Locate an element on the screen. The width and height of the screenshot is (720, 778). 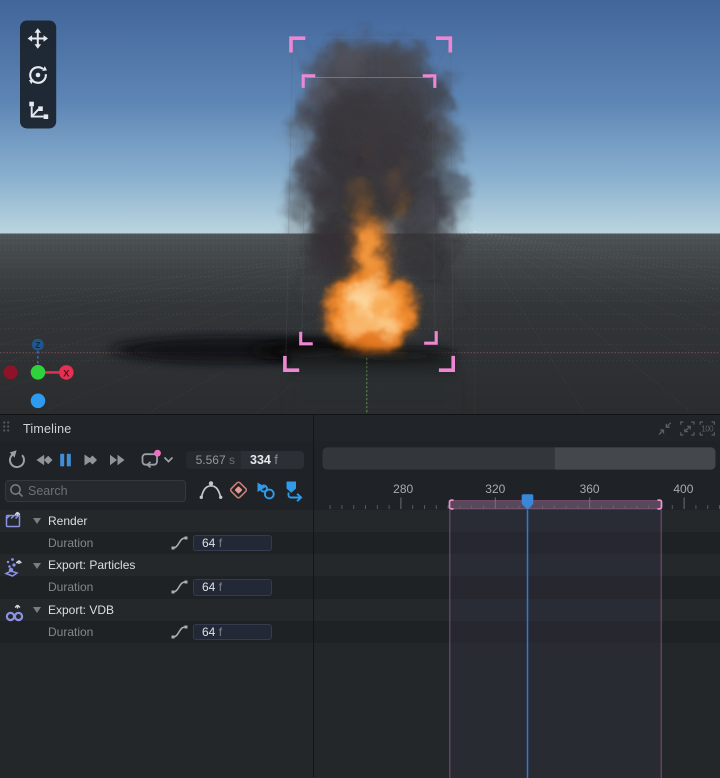
svg-text: Z is located at coordinates (37, 345).